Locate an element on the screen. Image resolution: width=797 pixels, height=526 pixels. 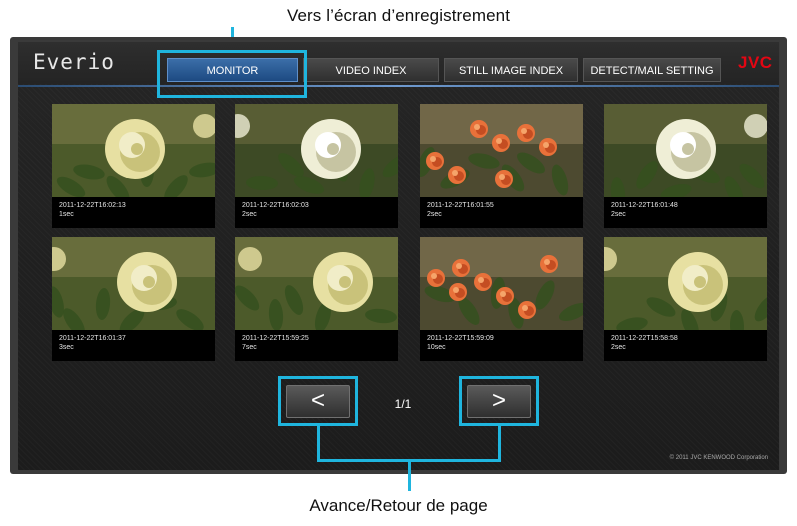
annotation-box-next is located at coordinates (499, 401).